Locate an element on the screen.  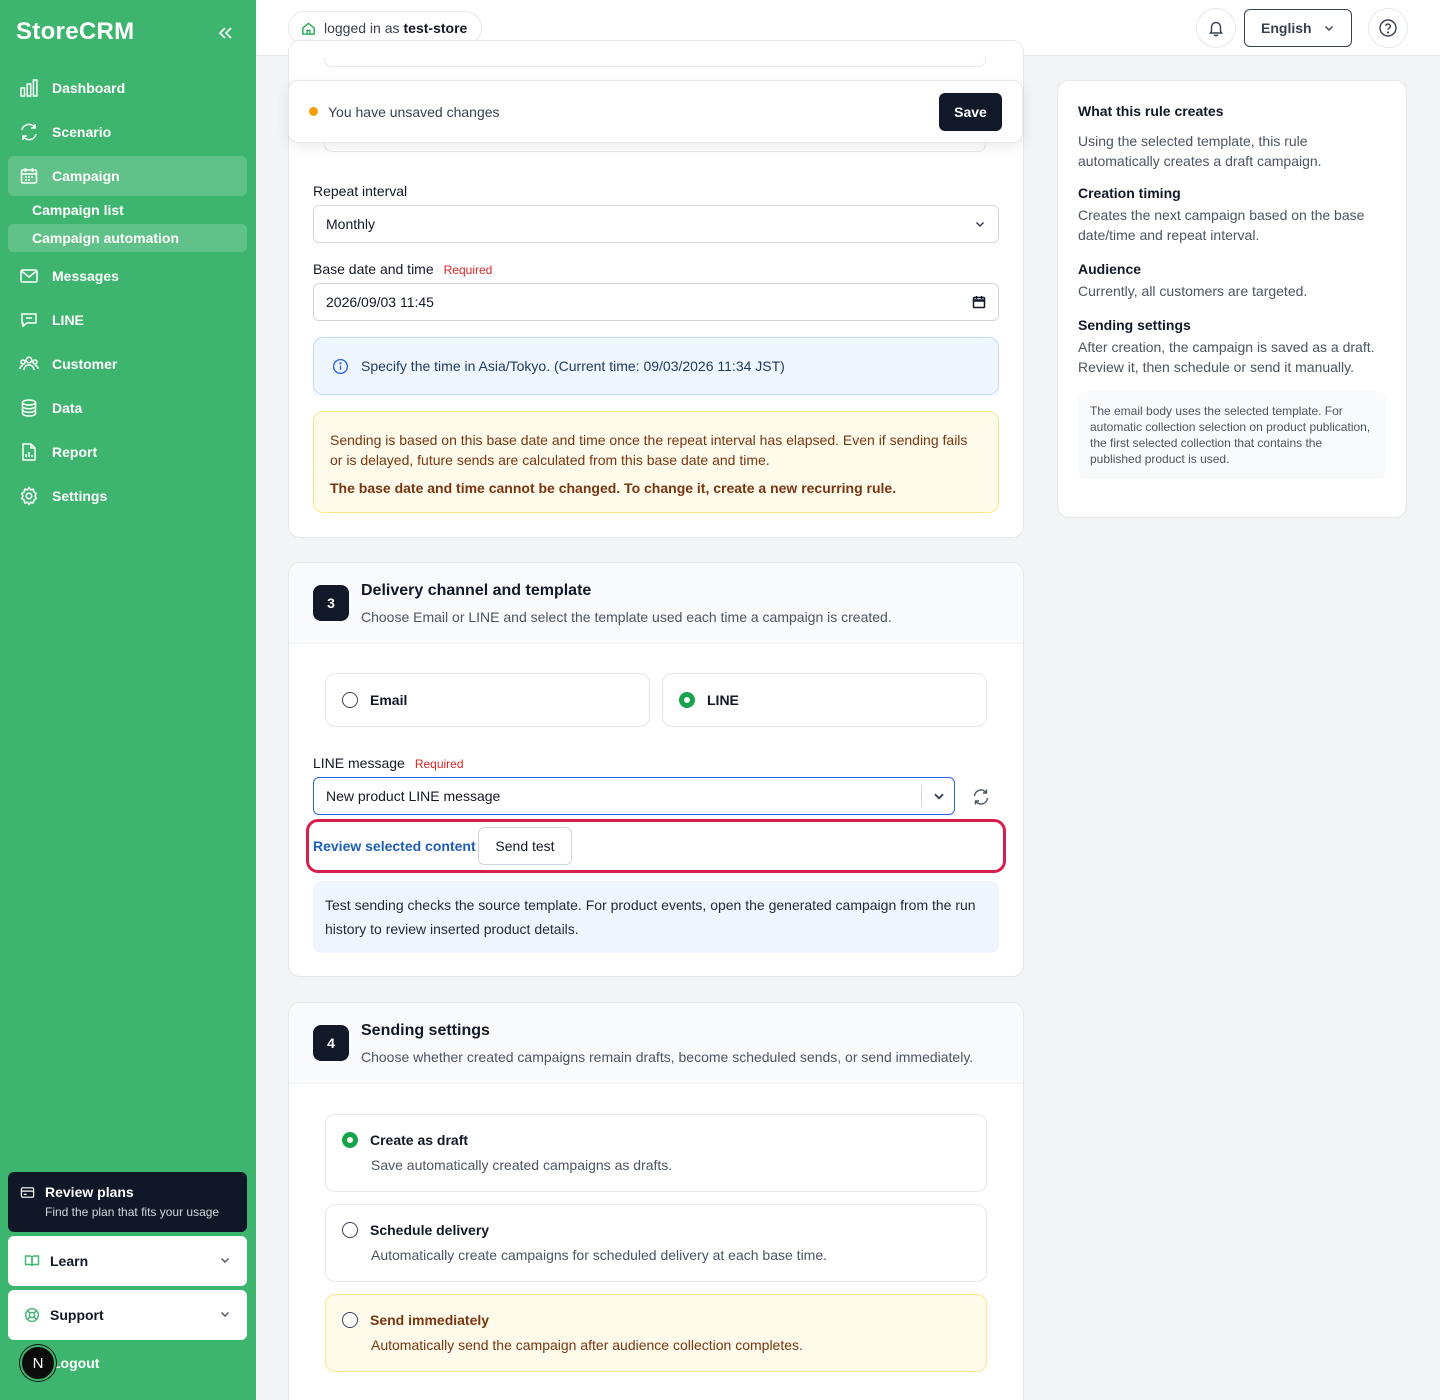
sidebar-item-label: Campaign is located at coordinates (86, 176).